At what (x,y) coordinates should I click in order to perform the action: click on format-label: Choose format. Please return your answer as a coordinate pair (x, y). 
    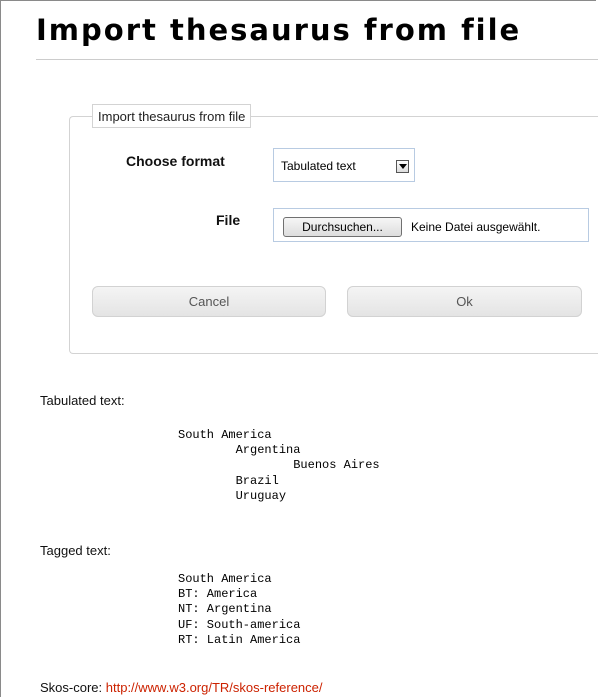
    Looking at the image, I should click on (175, 161).